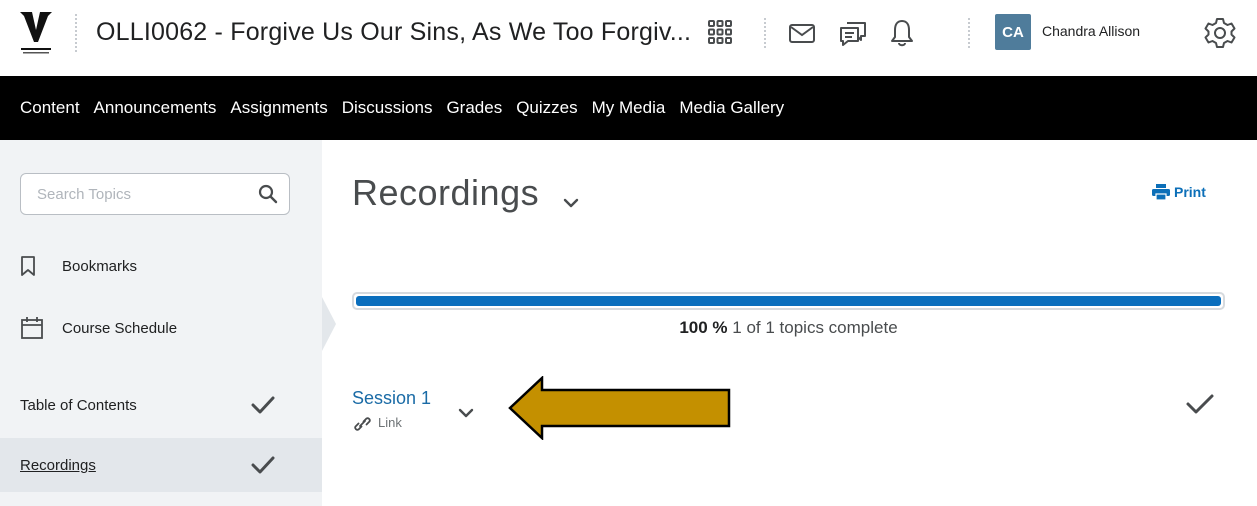  I want to click on chat-icon, so click(853, 33).